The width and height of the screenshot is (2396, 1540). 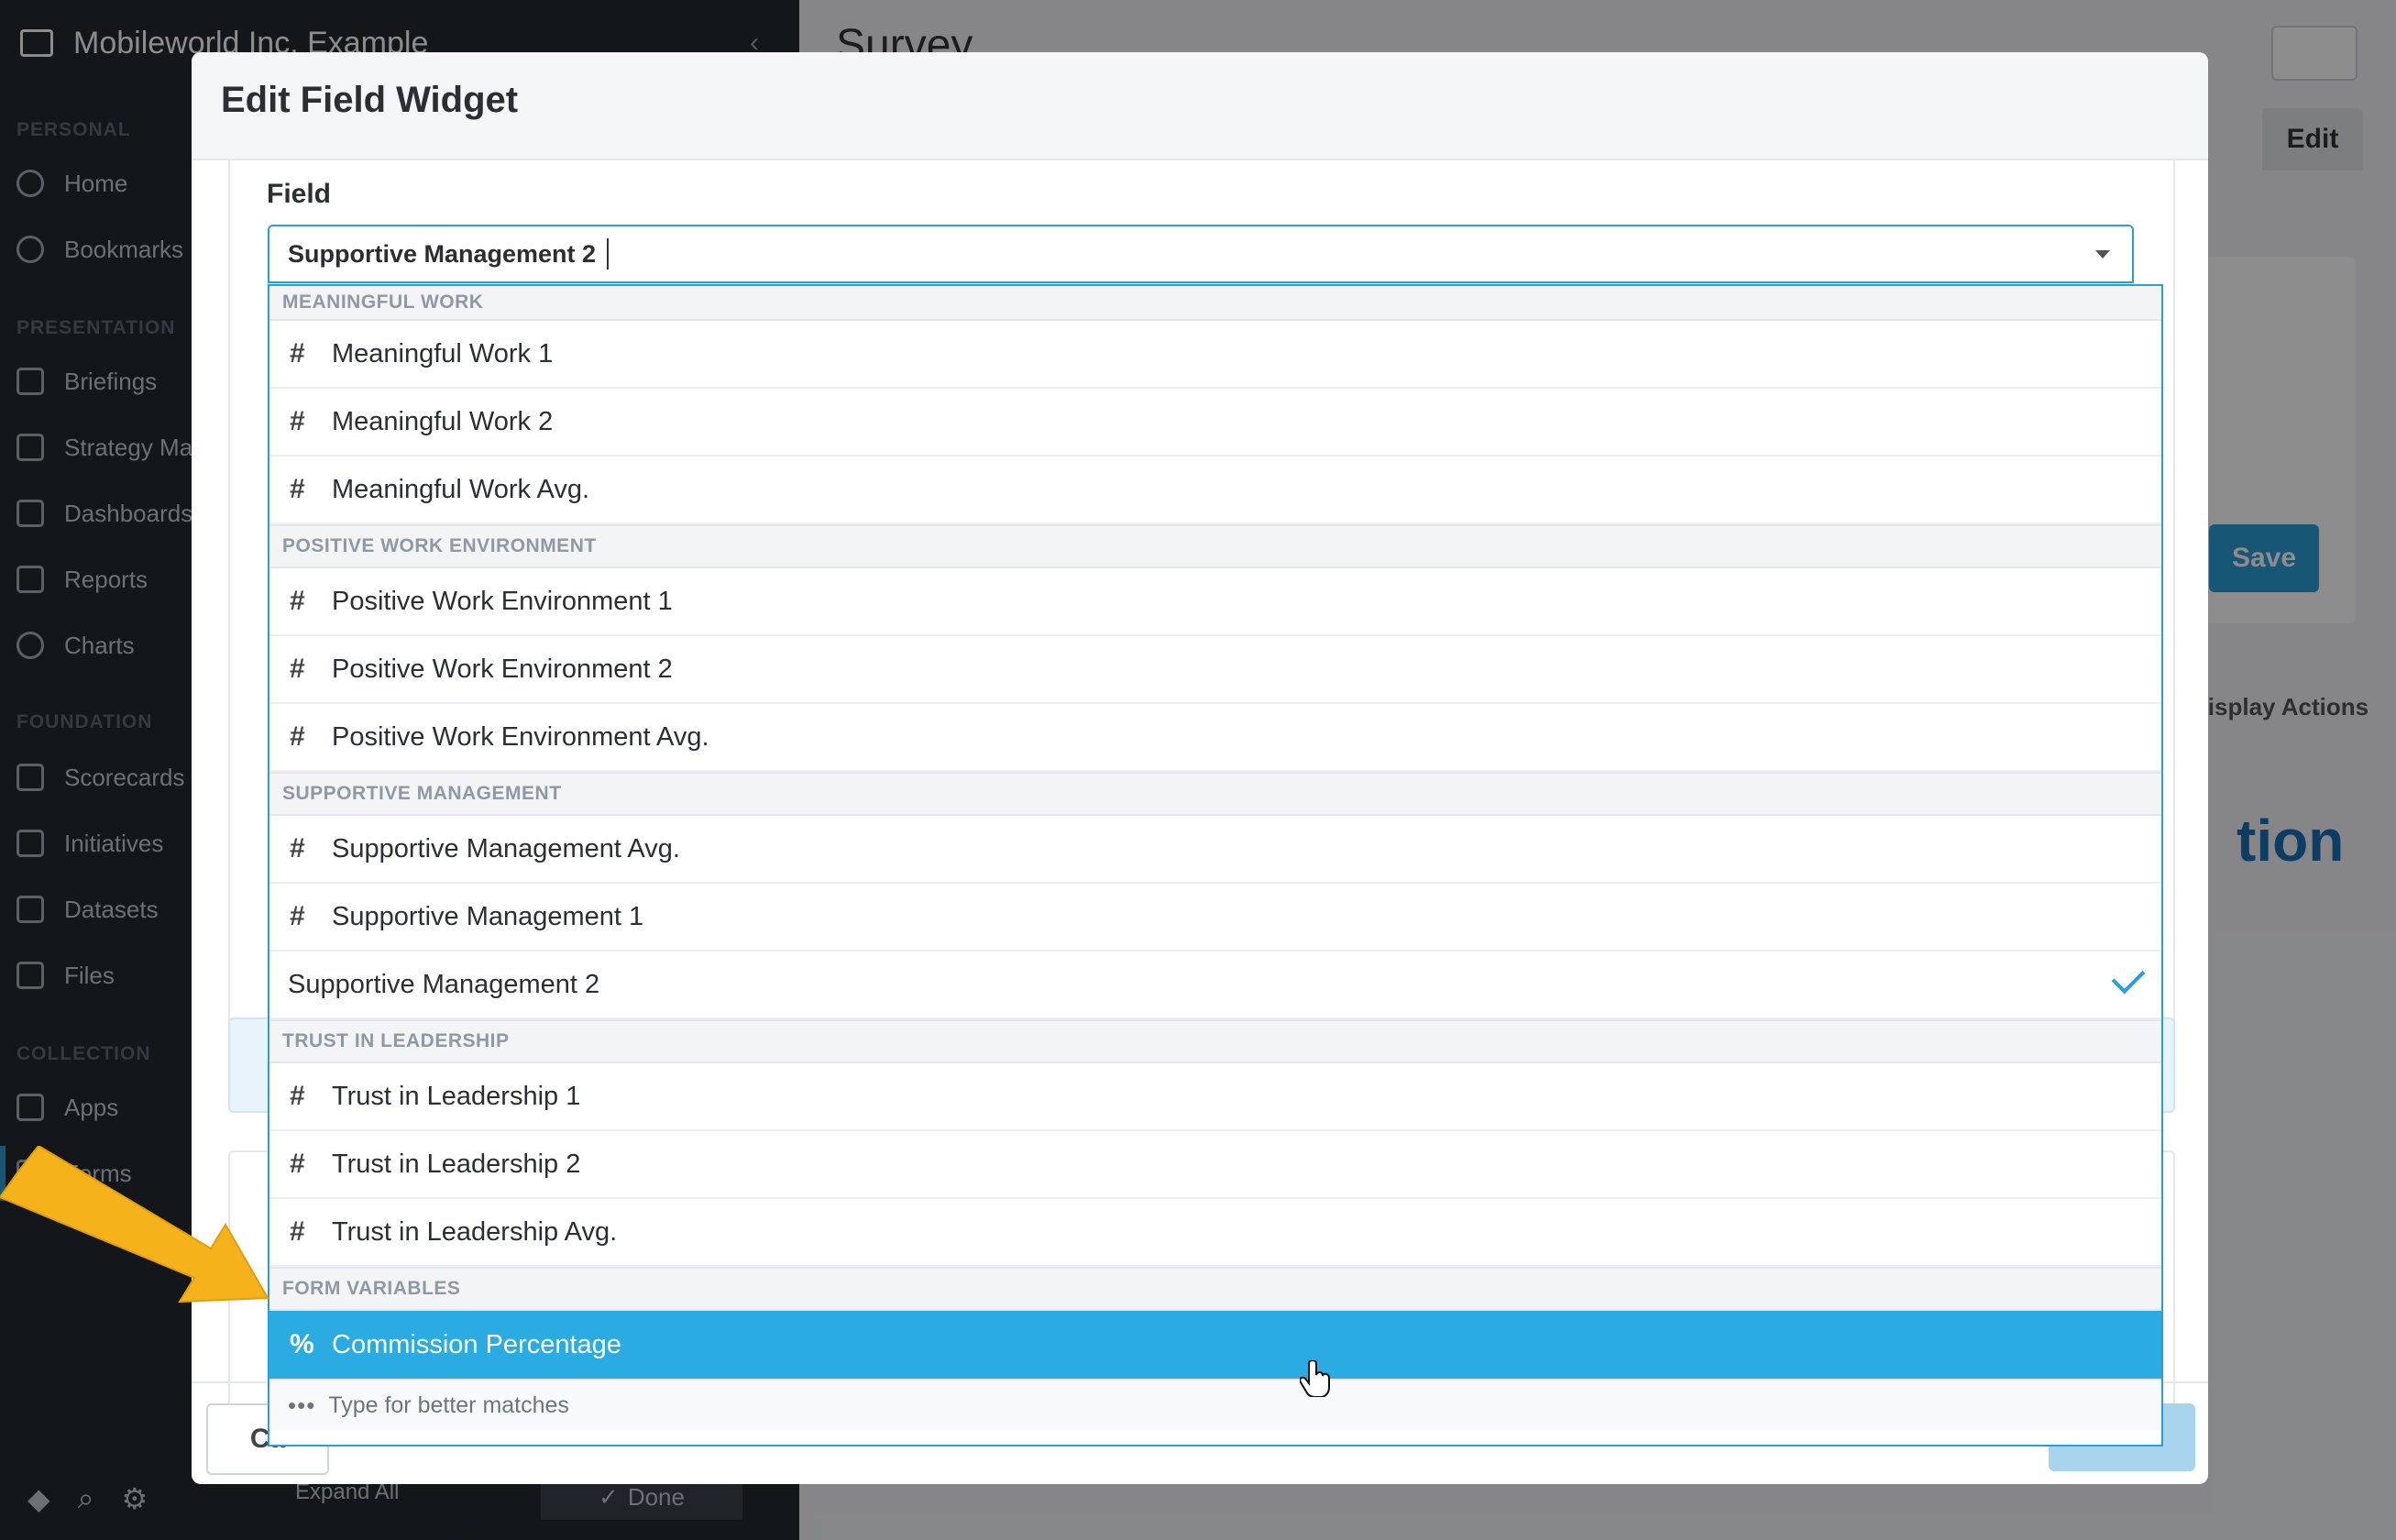 I want to click on option-label: Positive Work Environment 2, so click(x=503, y=669).